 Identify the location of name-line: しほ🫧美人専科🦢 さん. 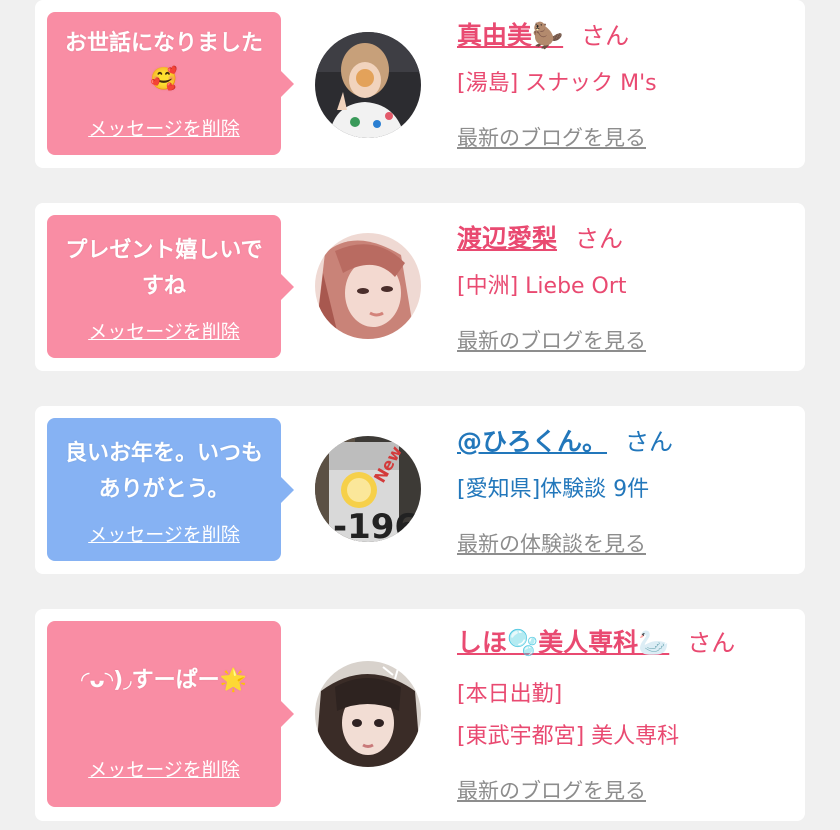
(596, 641).